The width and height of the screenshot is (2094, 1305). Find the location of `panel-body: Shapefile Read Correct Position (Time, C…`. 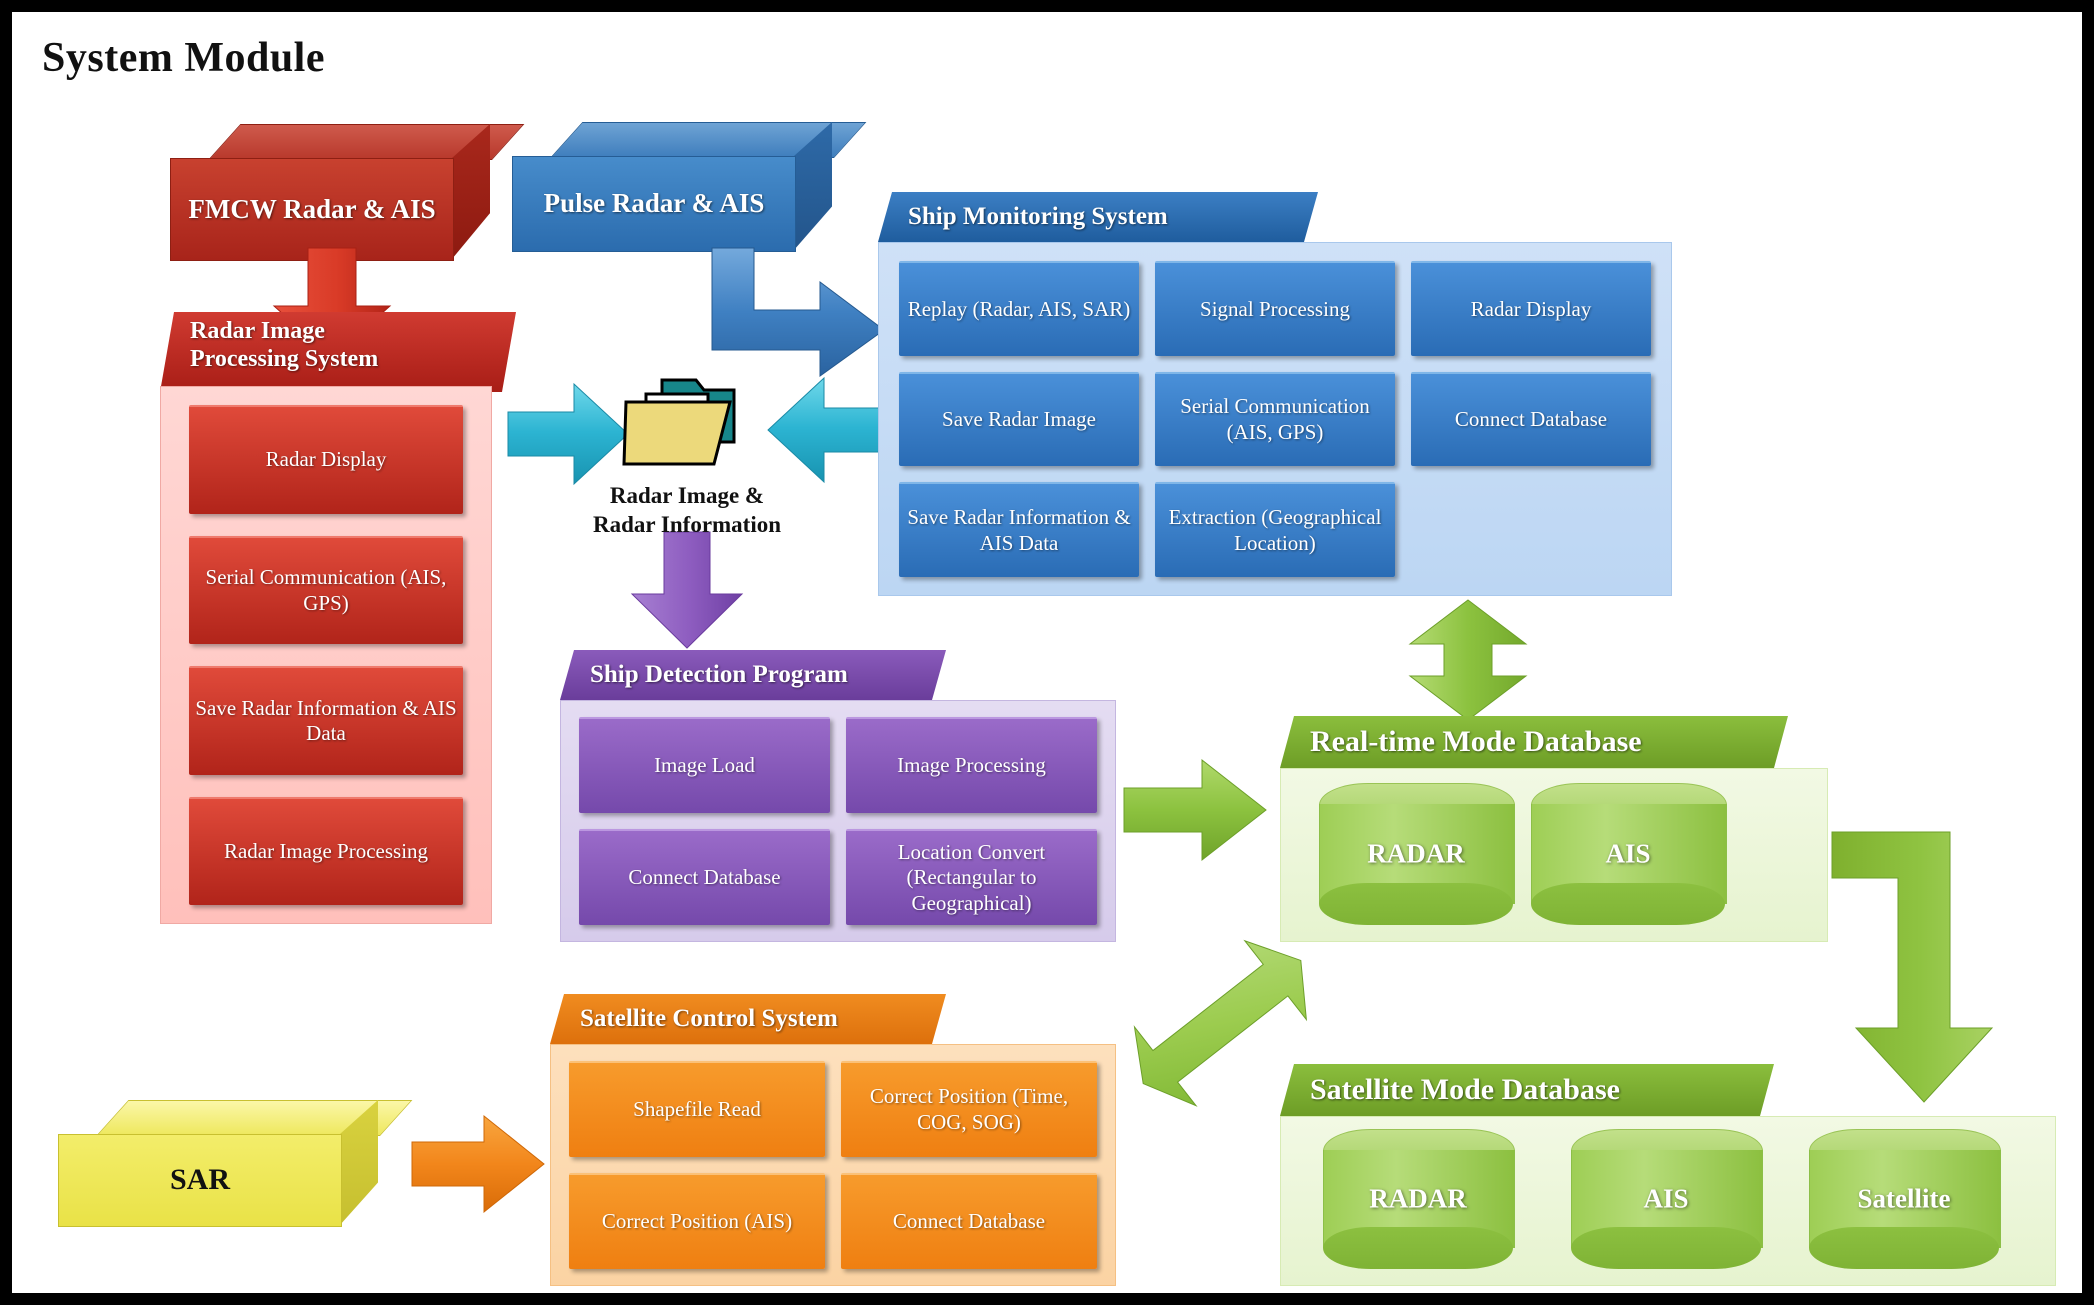

panel-body: Shapefile Read Correct Position (Time, C… is located at coordinates (833, 1165).